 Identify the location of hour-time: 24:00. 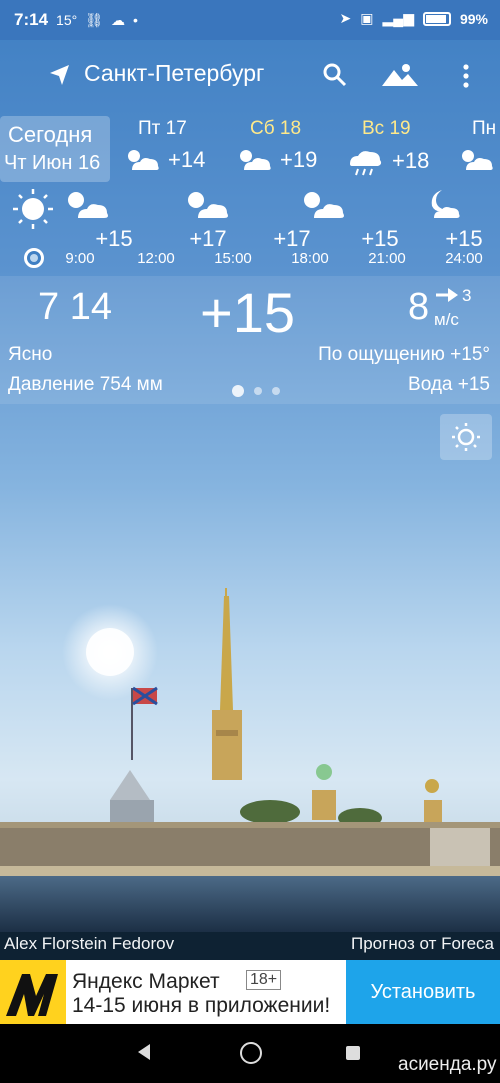
(464, 258).